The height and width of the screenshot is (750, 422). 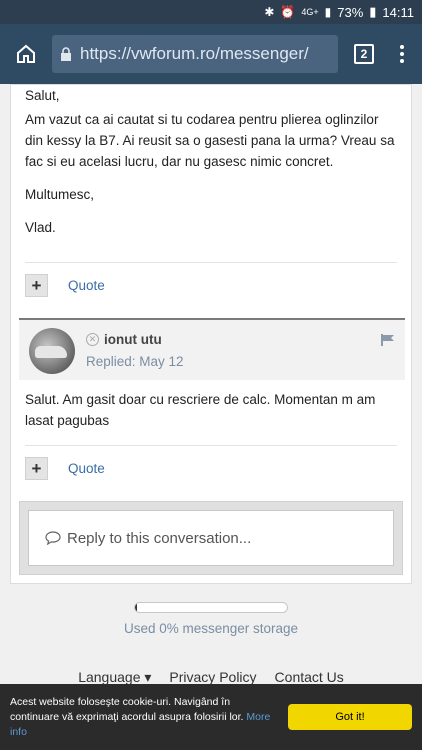 I want to click on comment-icon, so click(x=53, y=538).